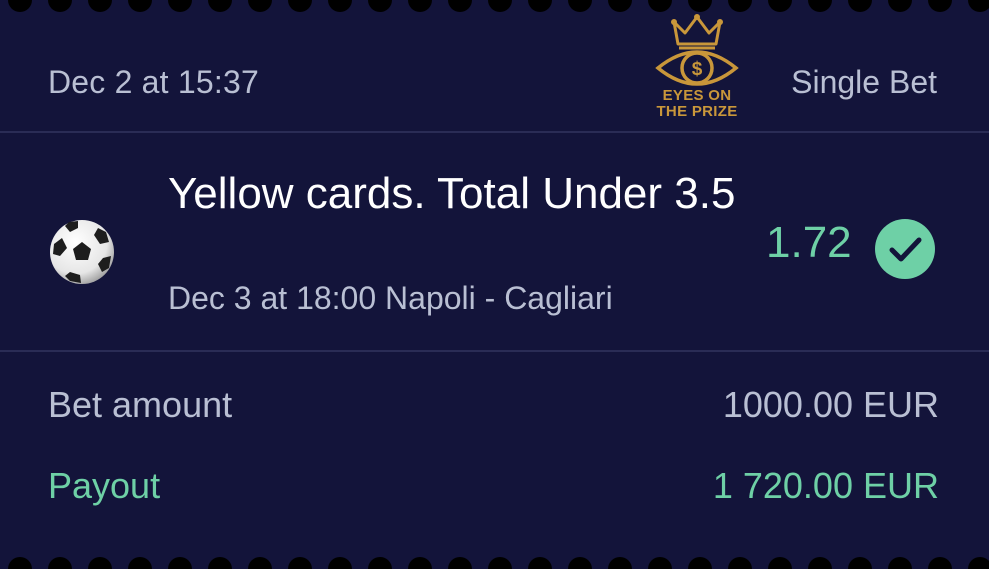 Image resolution: width=989 pixels, height=569 pixels. I want to click on check-circle-icon, so click(905, 249).